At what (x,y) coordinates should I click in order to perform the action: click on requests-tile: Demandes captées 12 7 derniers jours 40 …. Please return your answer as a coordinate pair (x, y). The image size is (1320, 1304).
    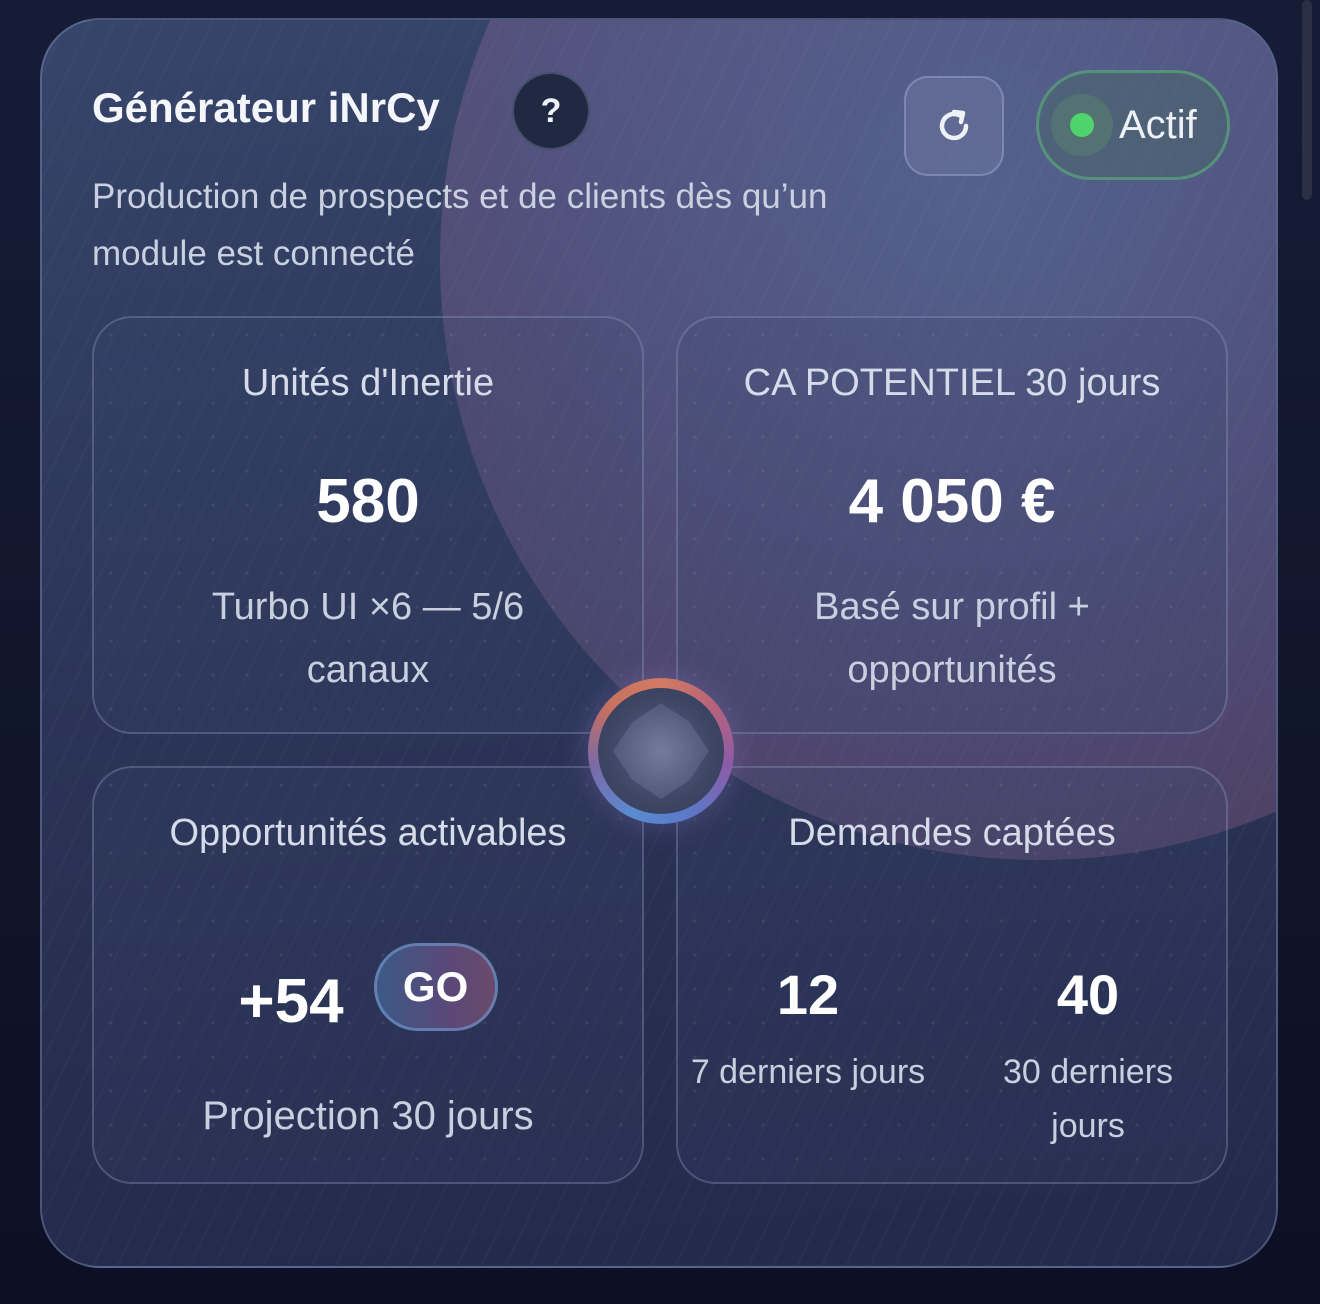
    Looking at the image, I should click on (952, 975).